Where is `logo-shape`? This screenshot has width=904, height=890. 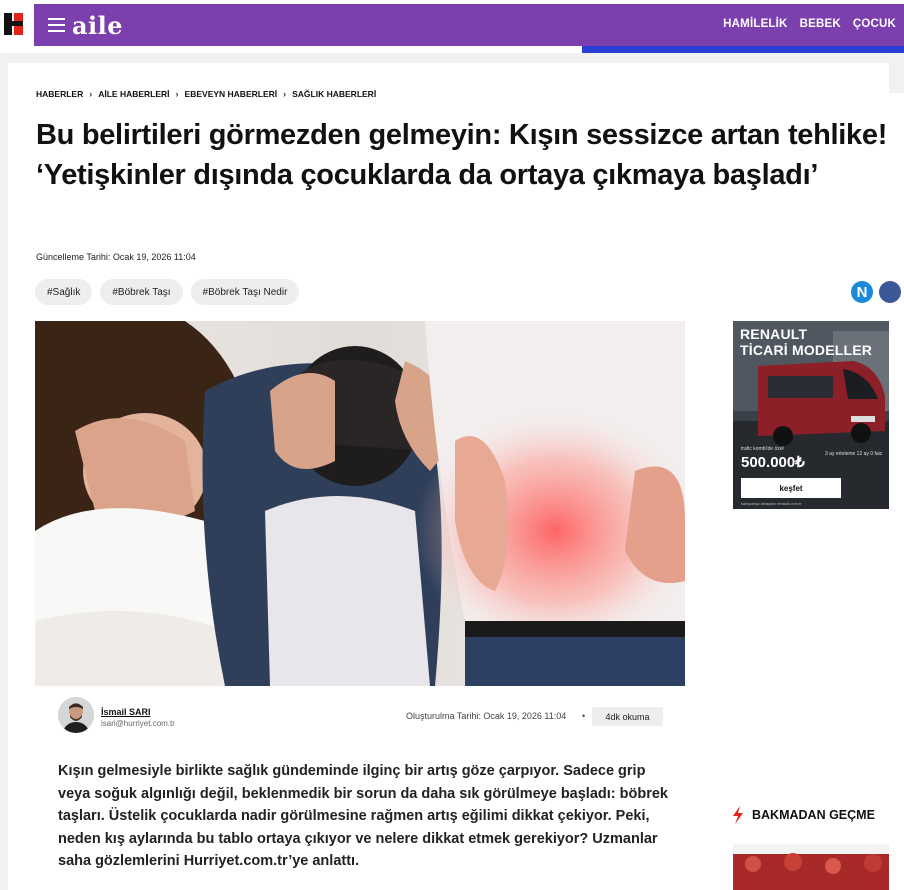
logo-shape is located at coordinates (13, 23).